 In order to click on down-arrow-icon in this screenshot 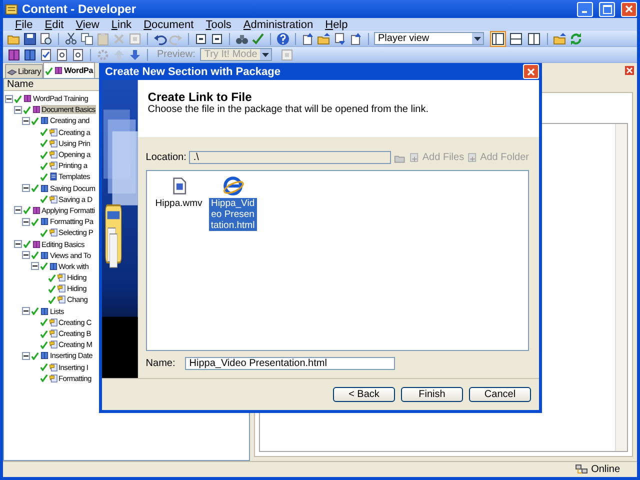, I will do `click(135, 55)`.